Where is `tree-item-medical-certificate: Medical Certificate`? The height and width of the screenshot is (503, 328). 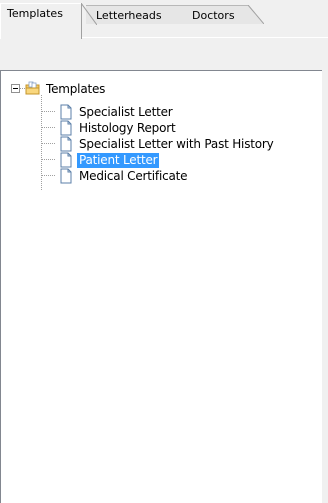 tree-item-medical-certificate: Medical Certificate is located at coordinates (123, 176).